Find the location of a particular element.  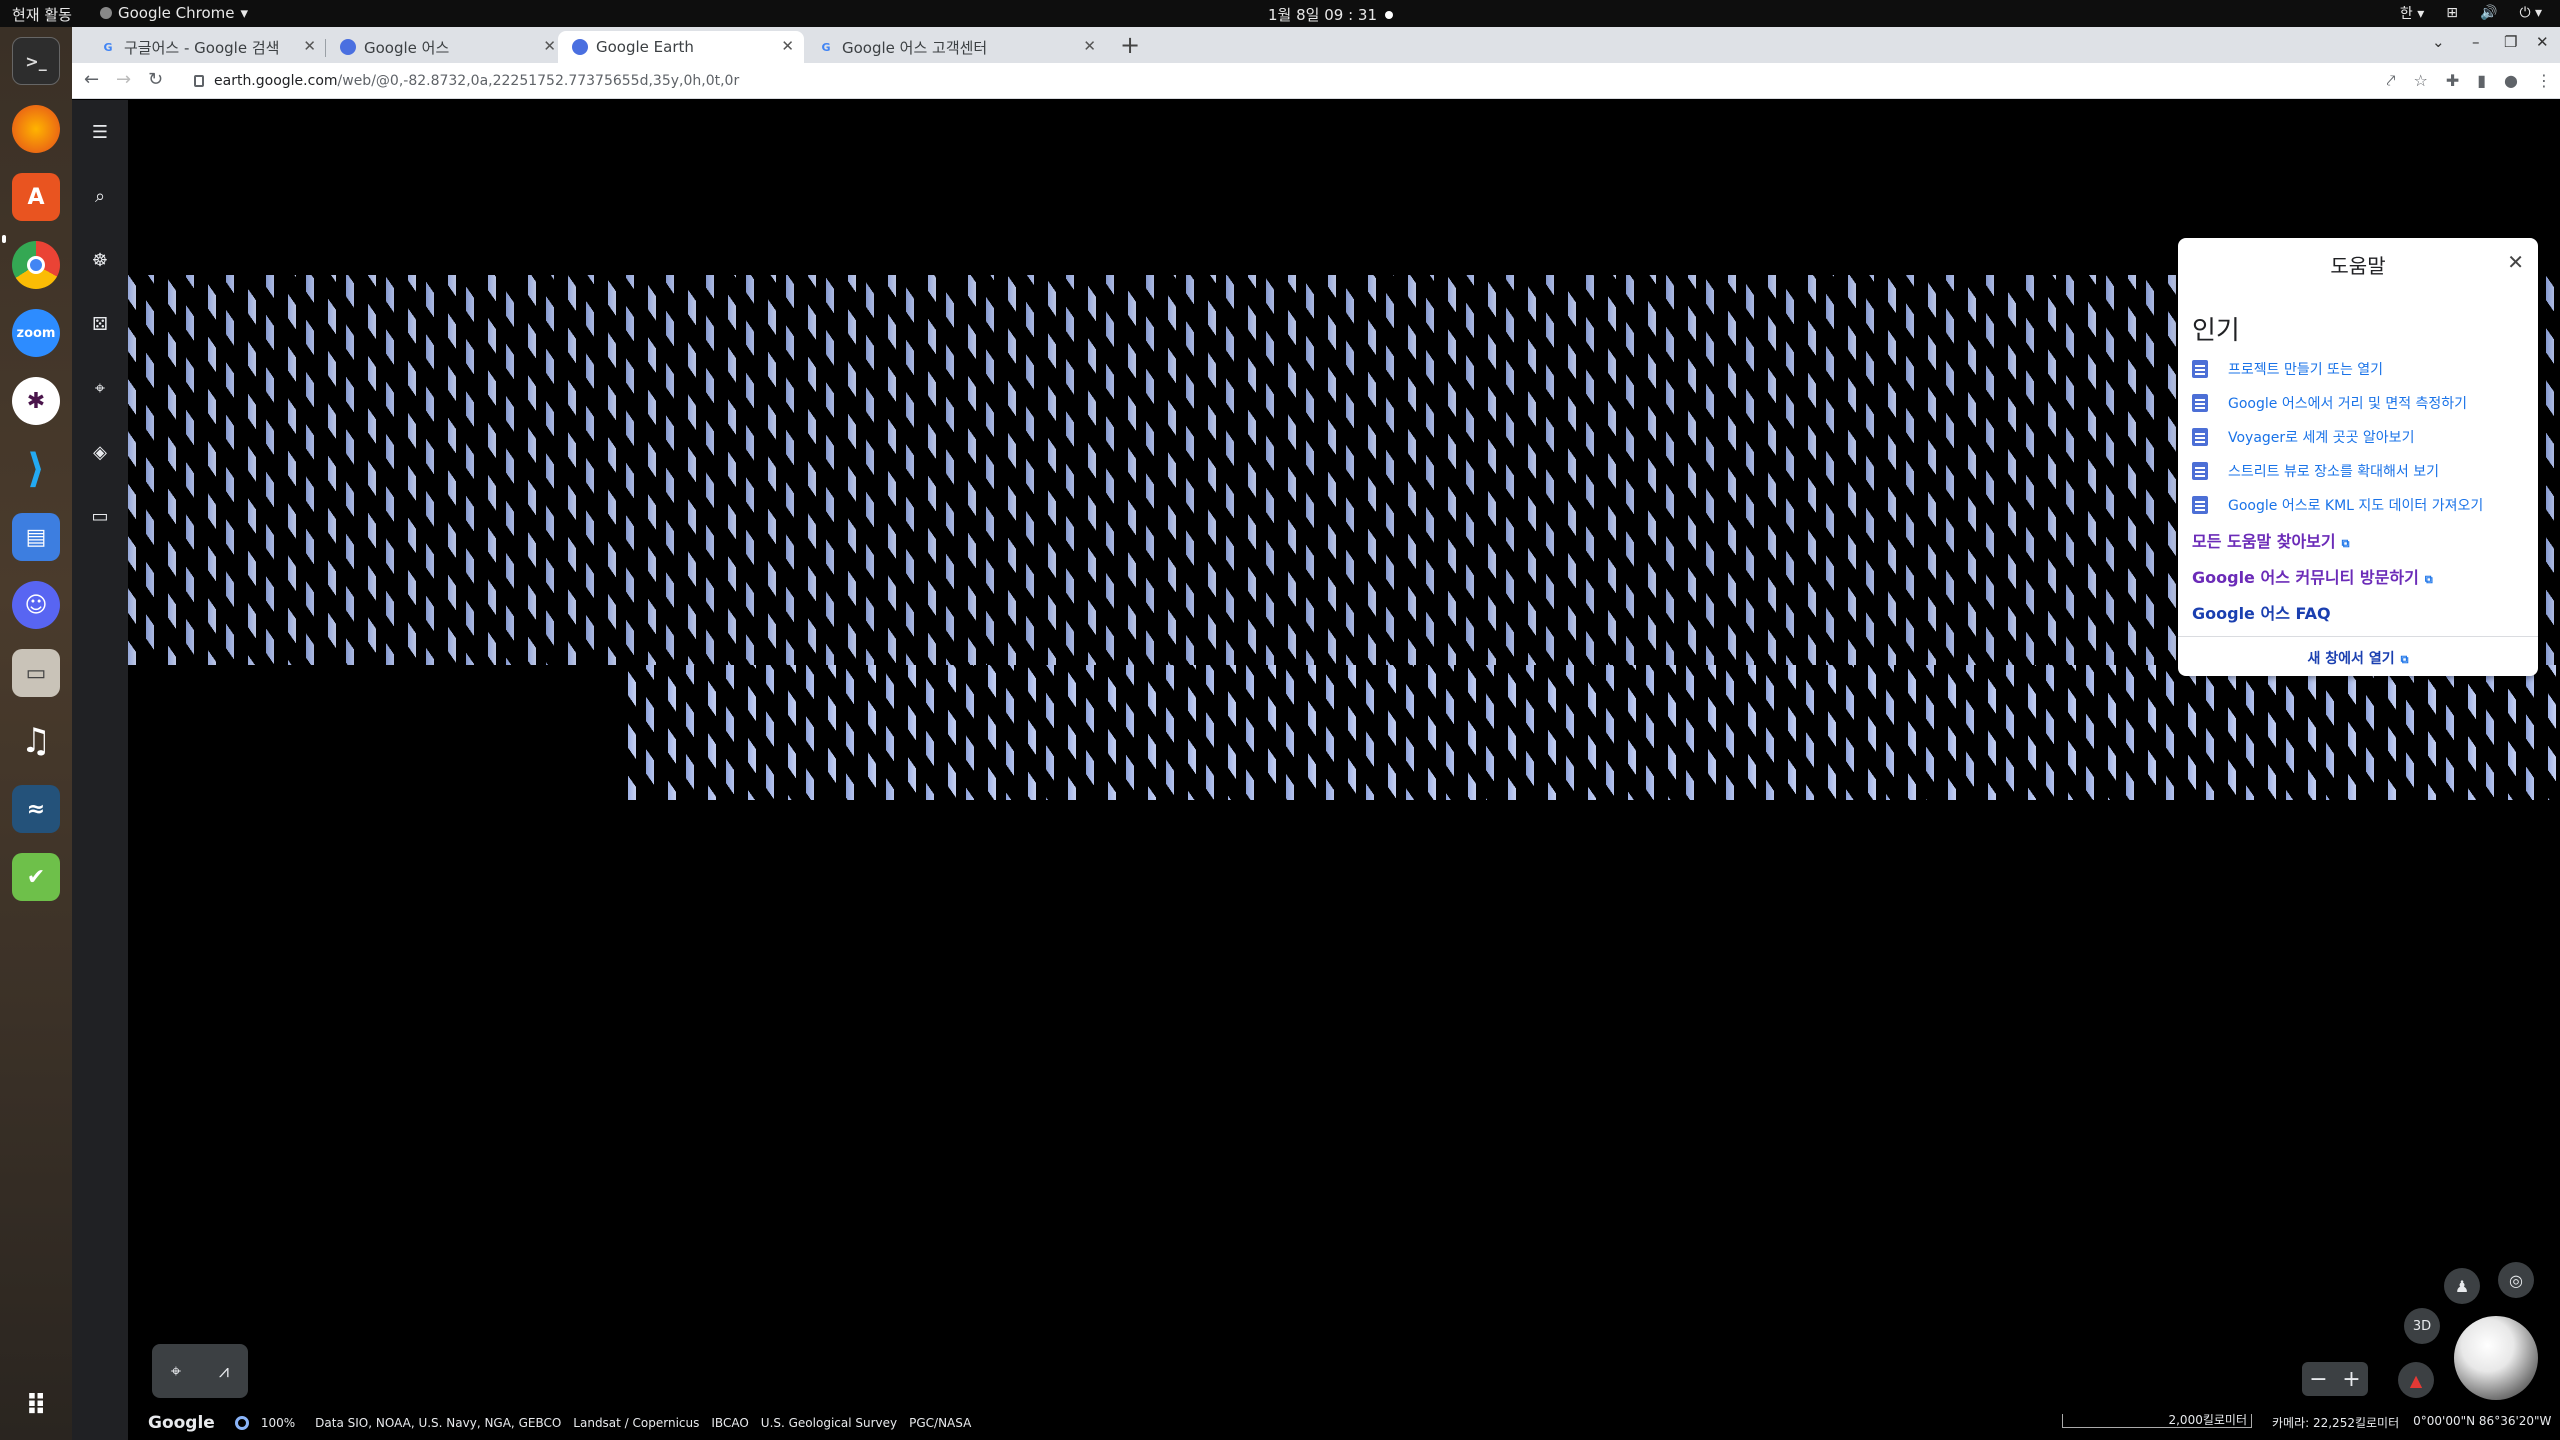

open-new-window-link: 새 창에서 열기 ⧉ is located at coordinates (2358, 658).